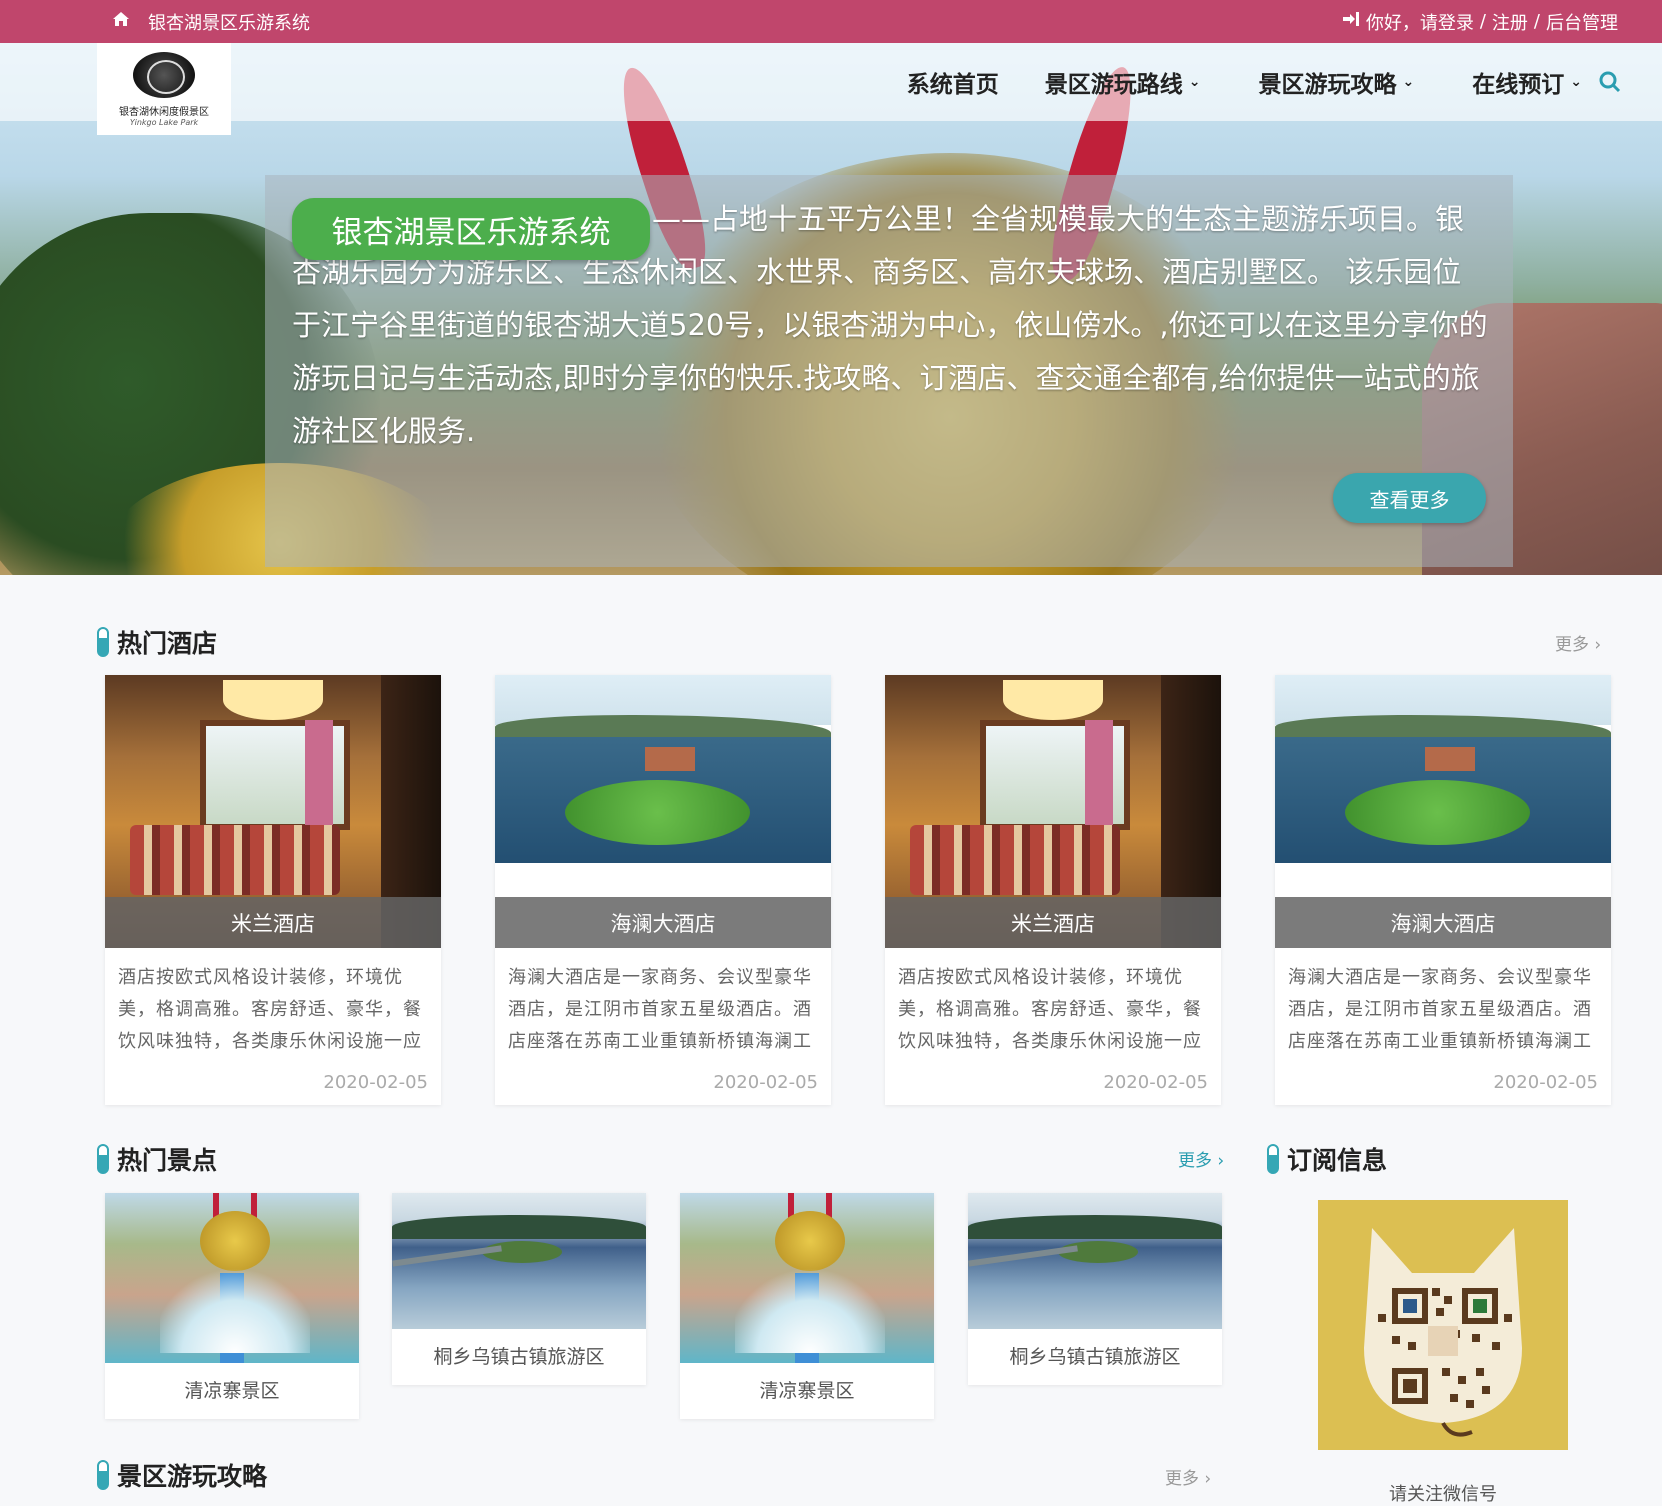 Image resolution: width=1662 pixels, height=1506 pixels. I want to click on section-guides-header: 景区游玩攻略, so click(182, 1475).